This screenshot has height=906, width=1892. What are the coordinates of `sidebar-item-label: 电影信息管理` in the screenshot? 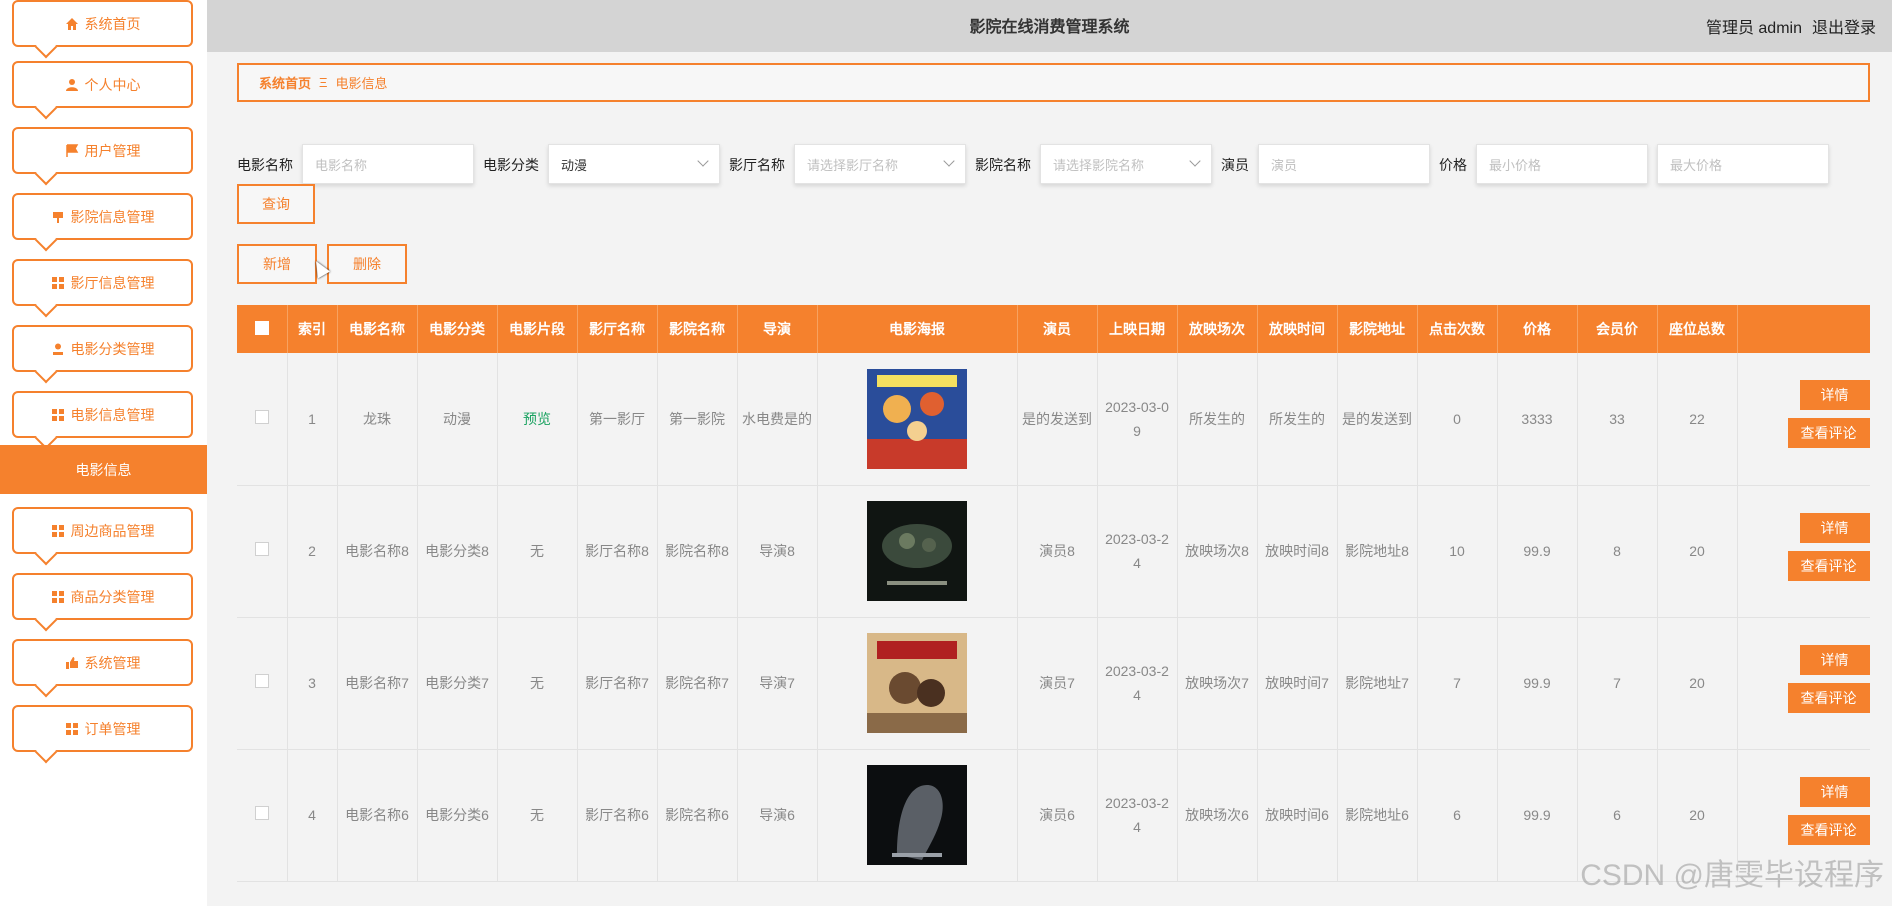 It's located at (112, 414).